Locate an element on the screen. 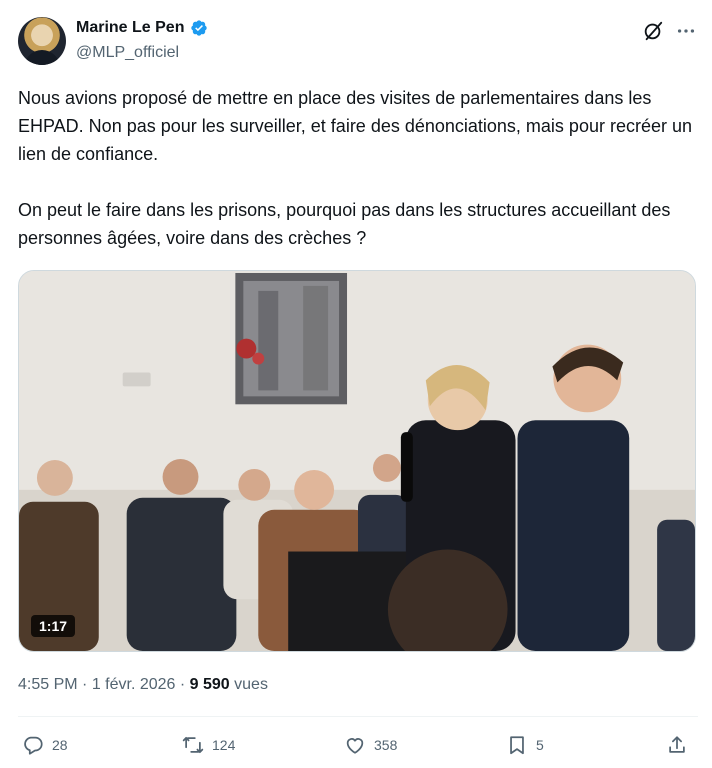 The width and height of the screenshot is (712, 768). avatar-figure is located at coordinates (42, 57).